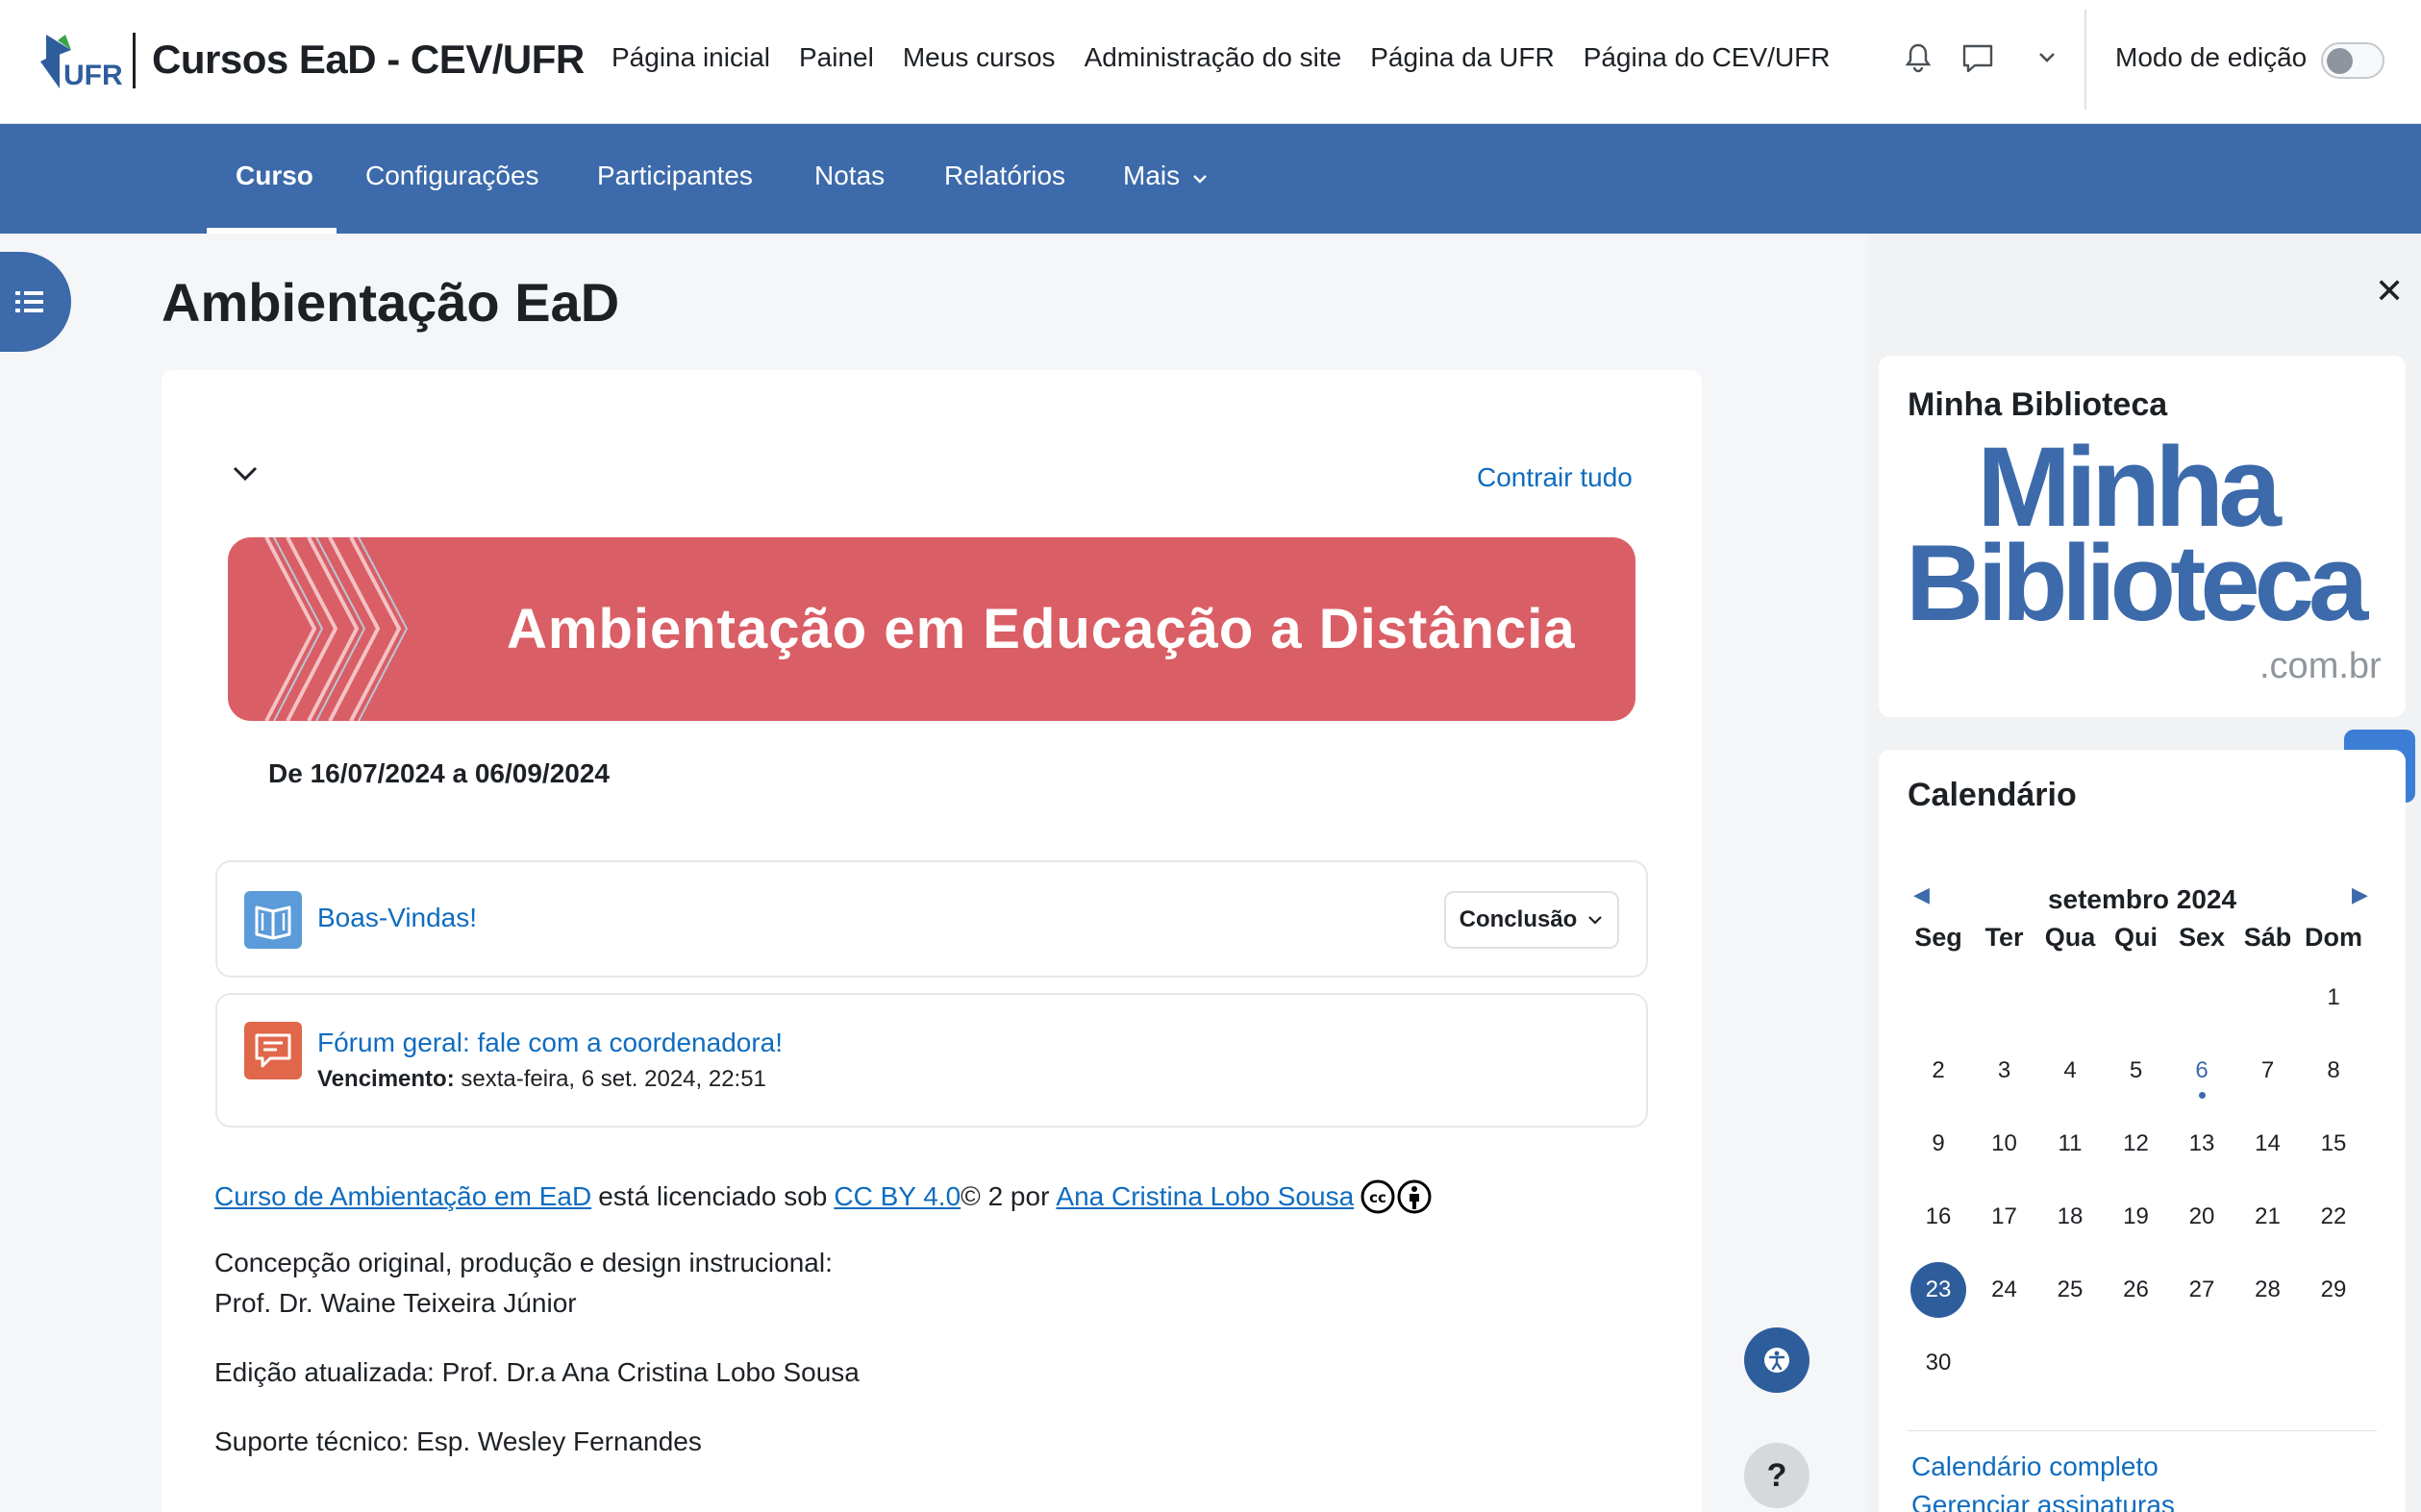 The height and width of the screenshot is (1512, 2421). What do you see at coordinates (2333, 1143) in the screenshot?
I see `calendar-day: 15` at bounding box center [2333, 1143].